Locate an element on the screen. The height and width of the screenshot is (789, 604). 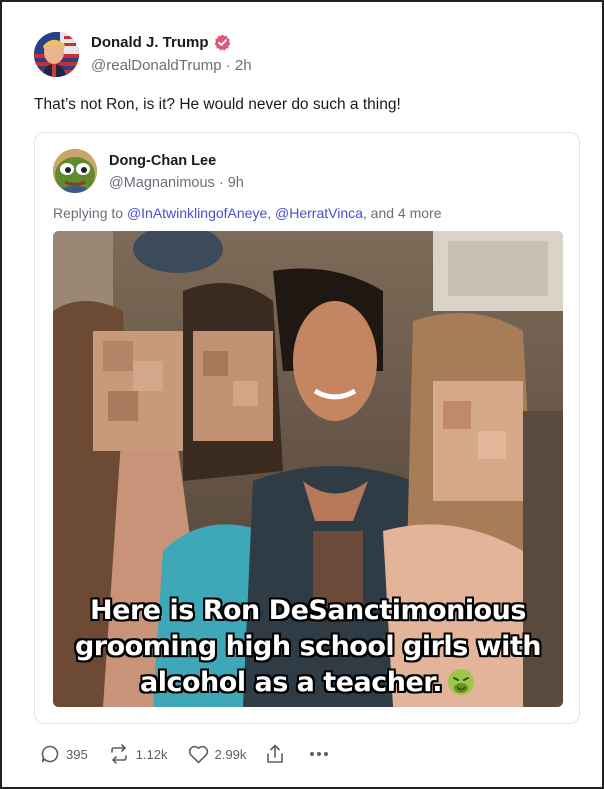
avatar-image is located at coordinates (56, 54).